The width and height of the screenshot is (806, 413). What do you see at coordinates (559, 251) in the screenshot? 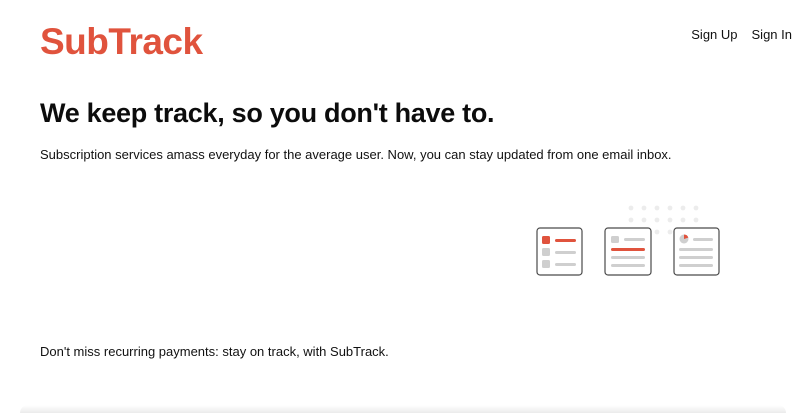
I see `checklist-card-icon` at bounding box center [559, 251].